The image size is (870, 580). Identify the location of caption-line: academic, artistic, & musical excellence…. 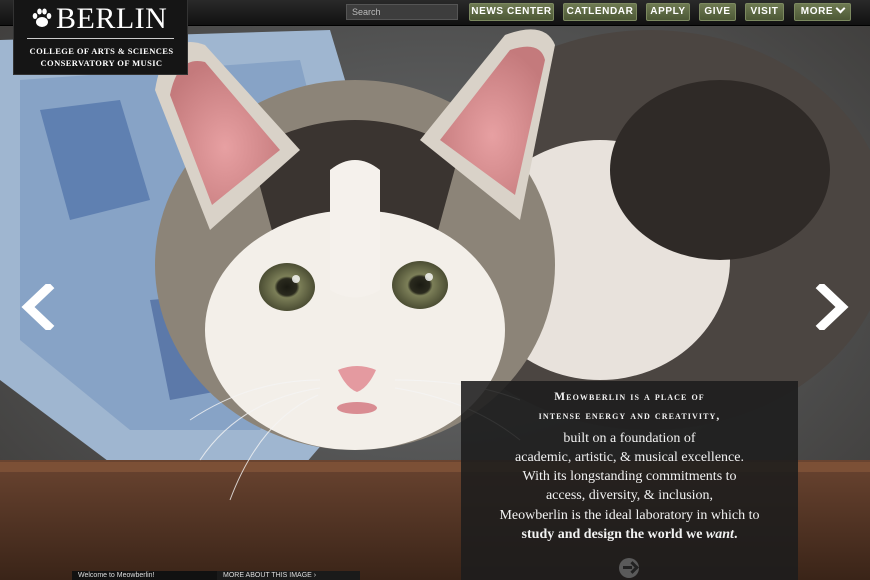
(629, 457).